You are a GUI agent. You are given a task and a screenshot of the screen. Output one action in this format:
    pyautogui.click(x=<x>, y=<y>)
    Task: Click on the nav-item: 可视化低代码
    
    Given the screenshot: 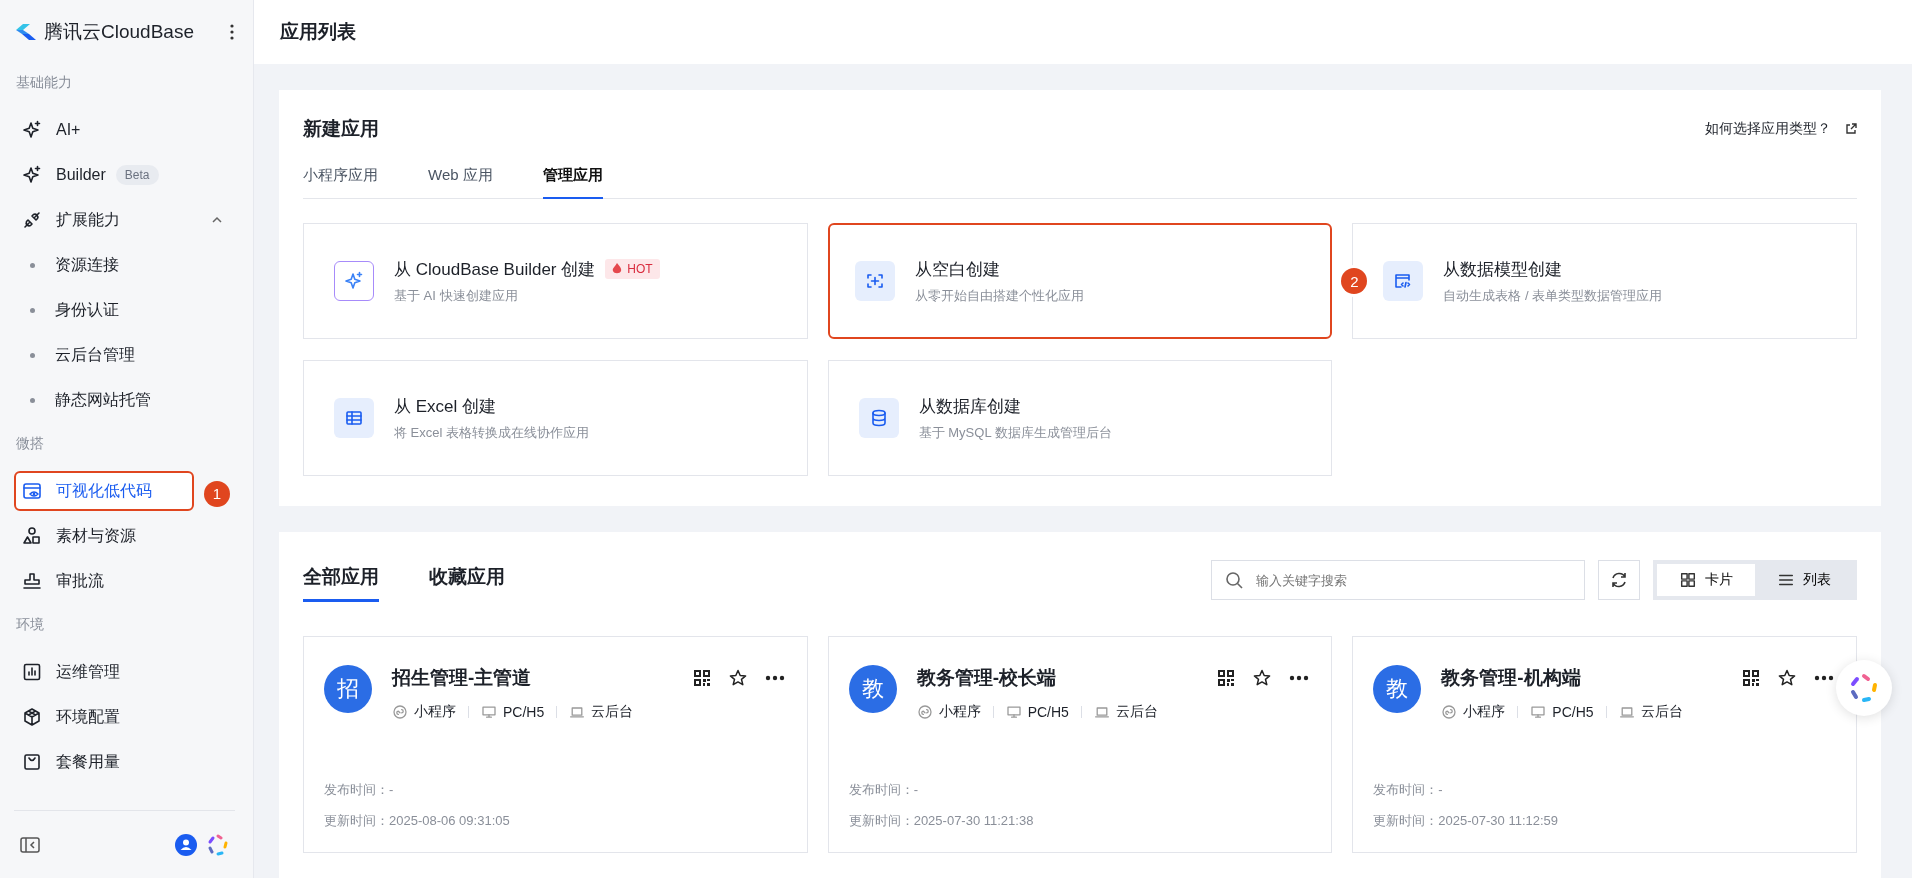 What is the action you would take?
    pyautogui.click(x=104, y=491)
    